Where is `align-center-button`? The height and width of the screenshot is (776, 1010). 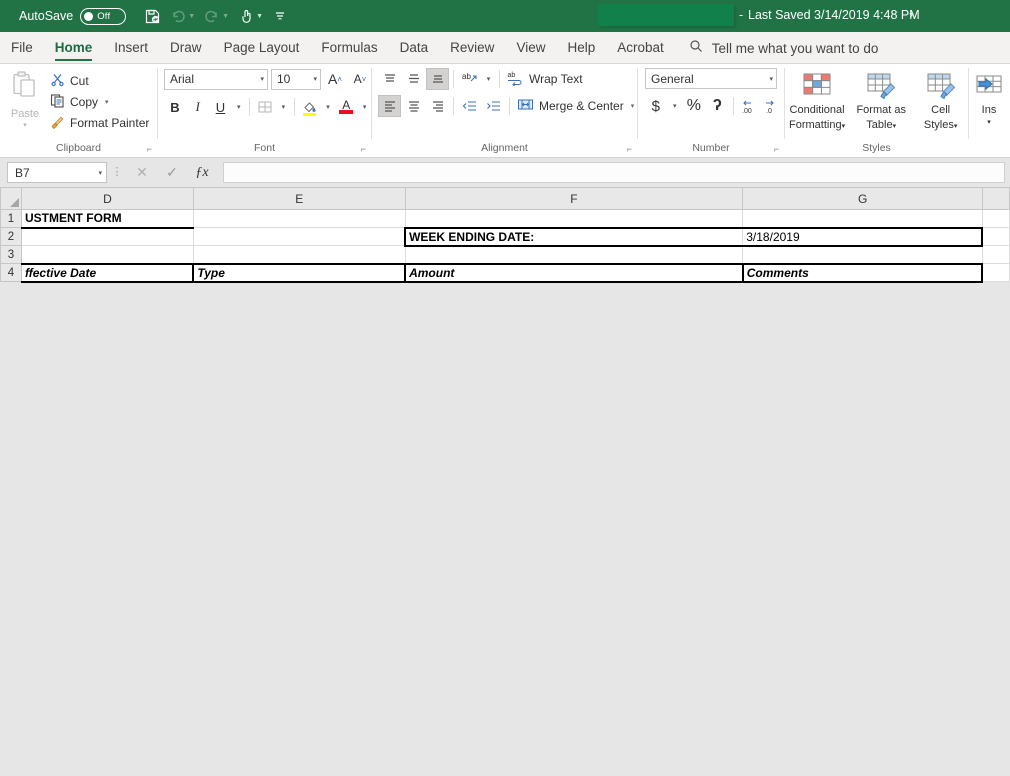
align-center-button is located at coordinates (413, 106).